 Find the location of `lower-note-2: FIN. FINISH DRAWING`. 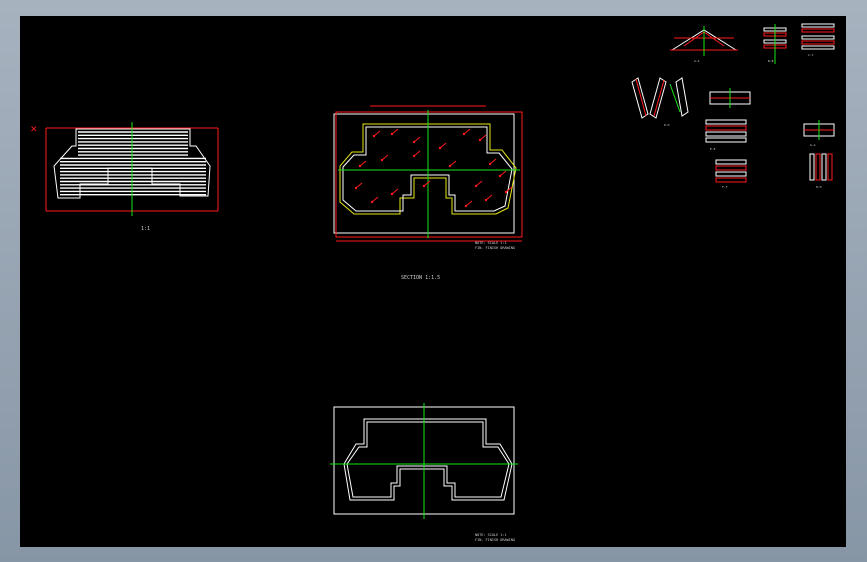

lower-note-2: FIN. FINISH DRAWING is located at coordinates (495, 540).